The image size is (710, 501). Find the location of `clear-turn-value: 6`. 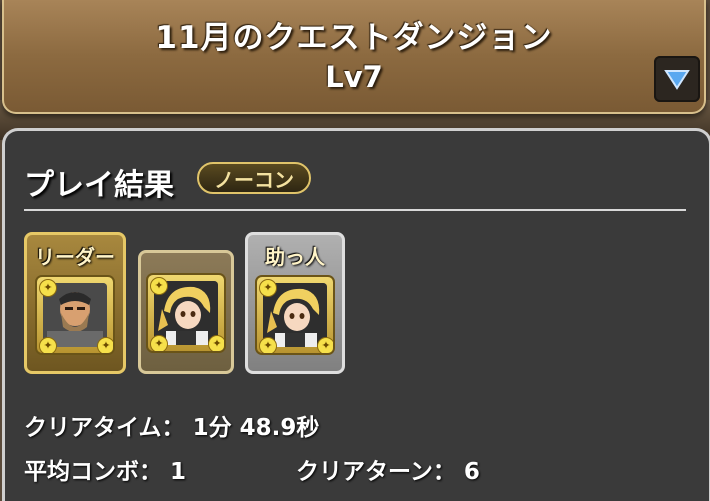

clear-turn-value: 6 is located at coordinates (471, 472).